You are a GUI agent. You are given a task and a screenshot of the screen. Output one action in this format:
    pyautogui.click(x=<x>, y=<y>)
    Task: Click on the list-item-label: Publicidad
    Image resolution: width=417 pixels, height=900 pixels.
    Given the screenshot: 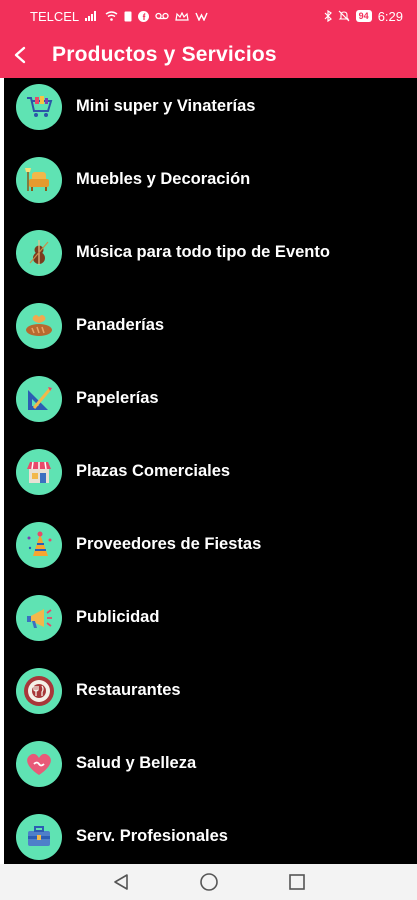 What is the action you would take?
    pyautogui.click(x=118, y=617)
    